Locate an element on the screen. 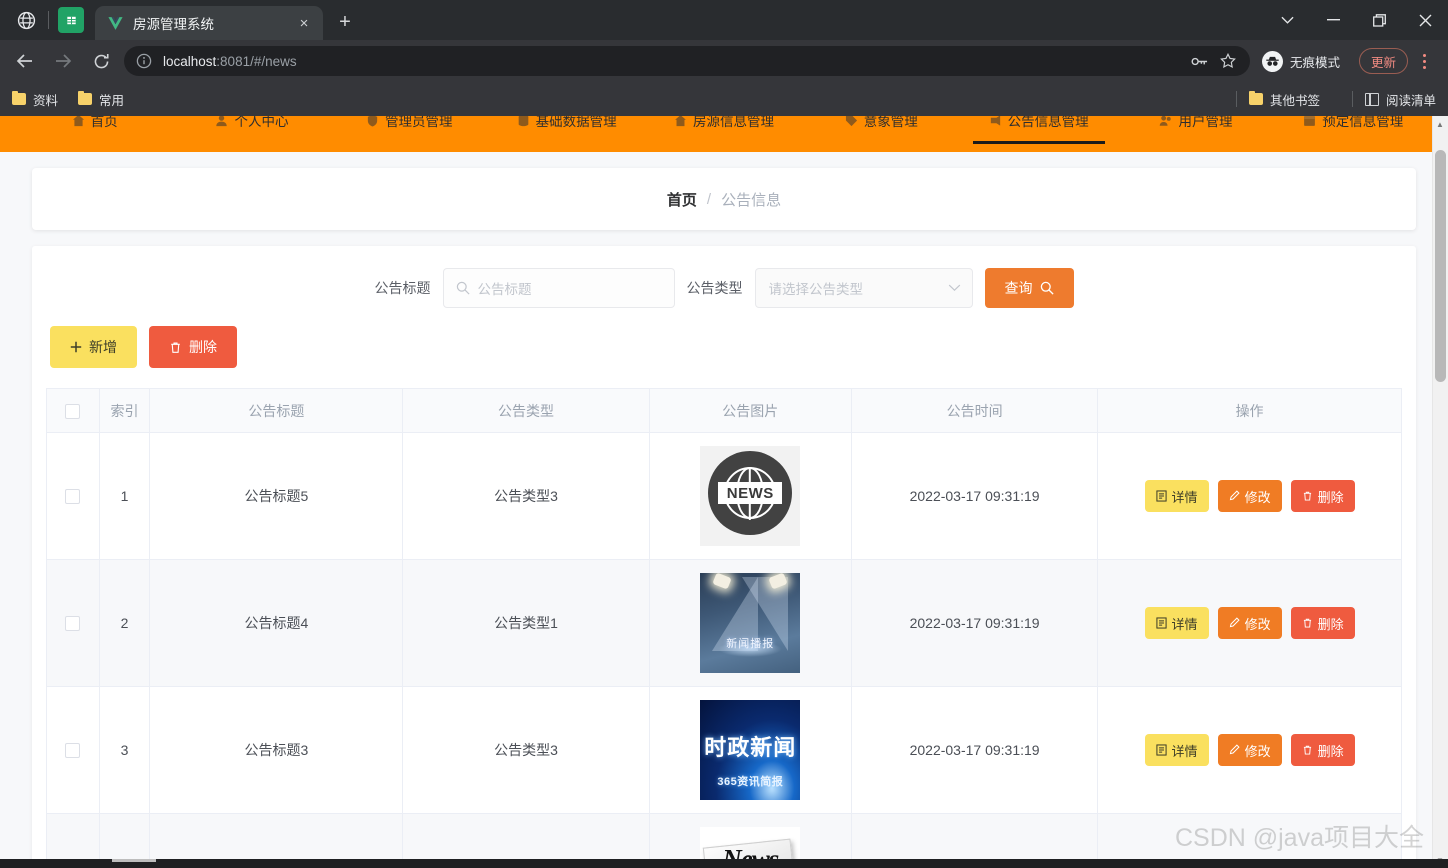 Image resolution: width=1448 pixels, height=868 pixels. address-bar-url: localhost:8081/#/news is located at coordinates (673, 61).